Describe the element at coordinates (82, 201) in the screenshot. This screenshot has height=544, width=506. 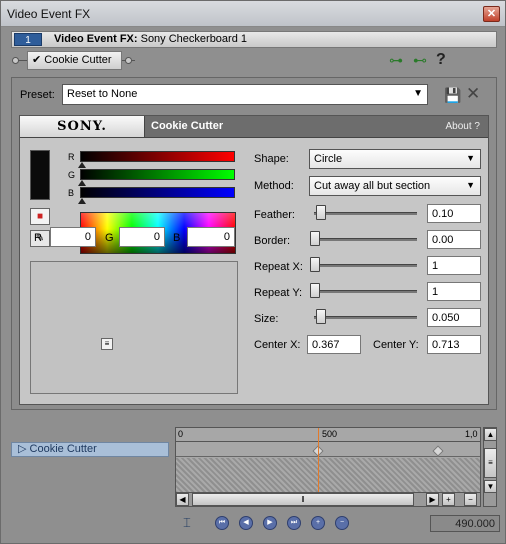
I see `blue-slider-thumb` at that location.